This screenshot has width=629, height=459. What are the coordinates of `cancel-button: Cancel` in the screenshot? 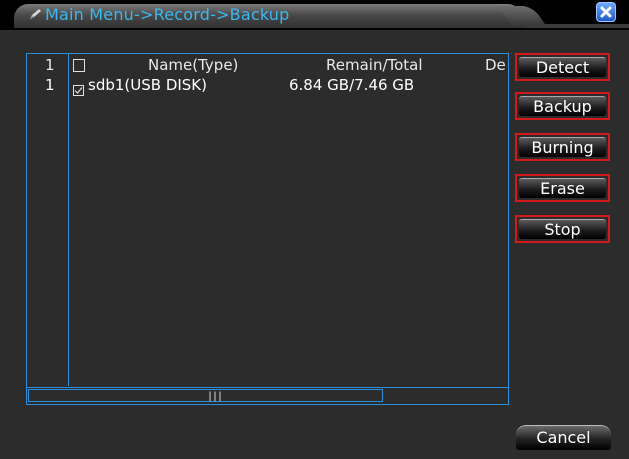 It's located at (563, 437).